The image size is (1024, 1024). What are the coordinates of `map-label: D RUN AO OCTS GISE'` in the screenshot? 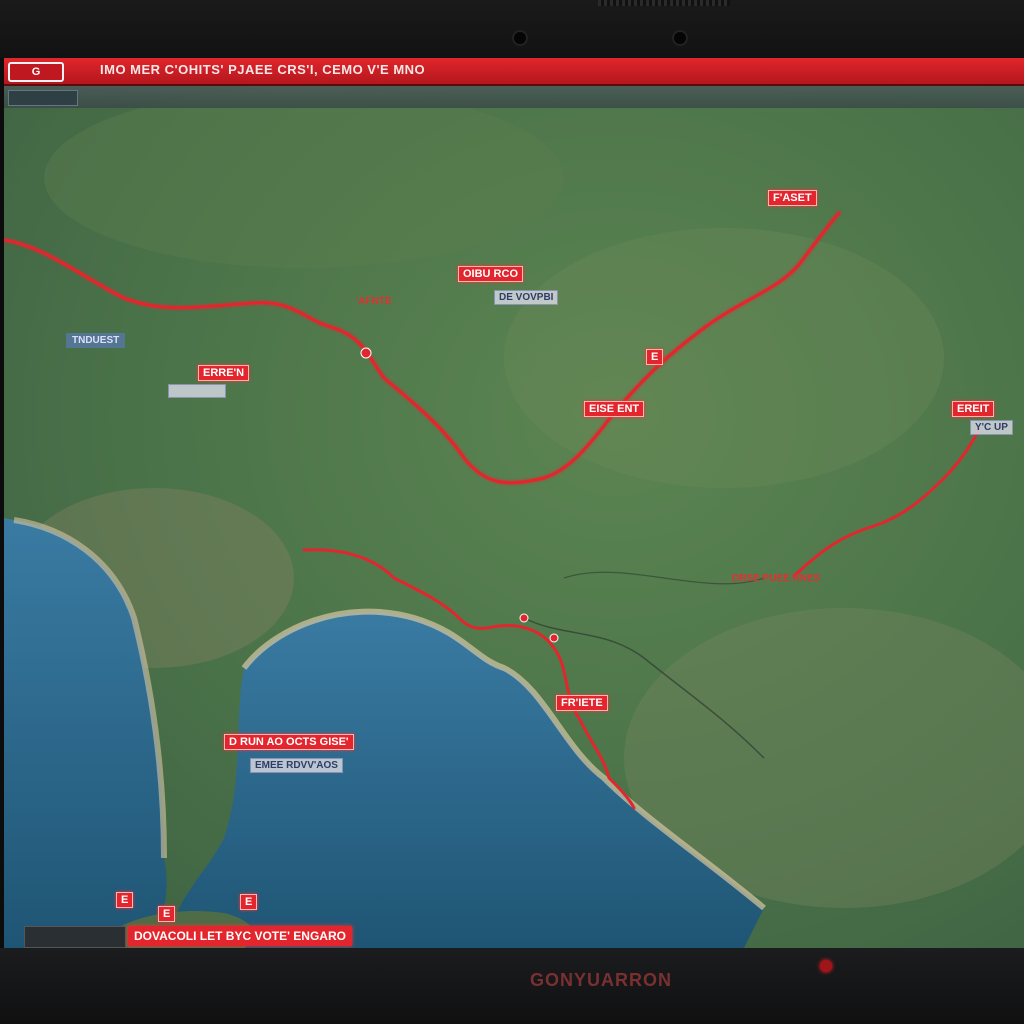 It's located at (289, 742).